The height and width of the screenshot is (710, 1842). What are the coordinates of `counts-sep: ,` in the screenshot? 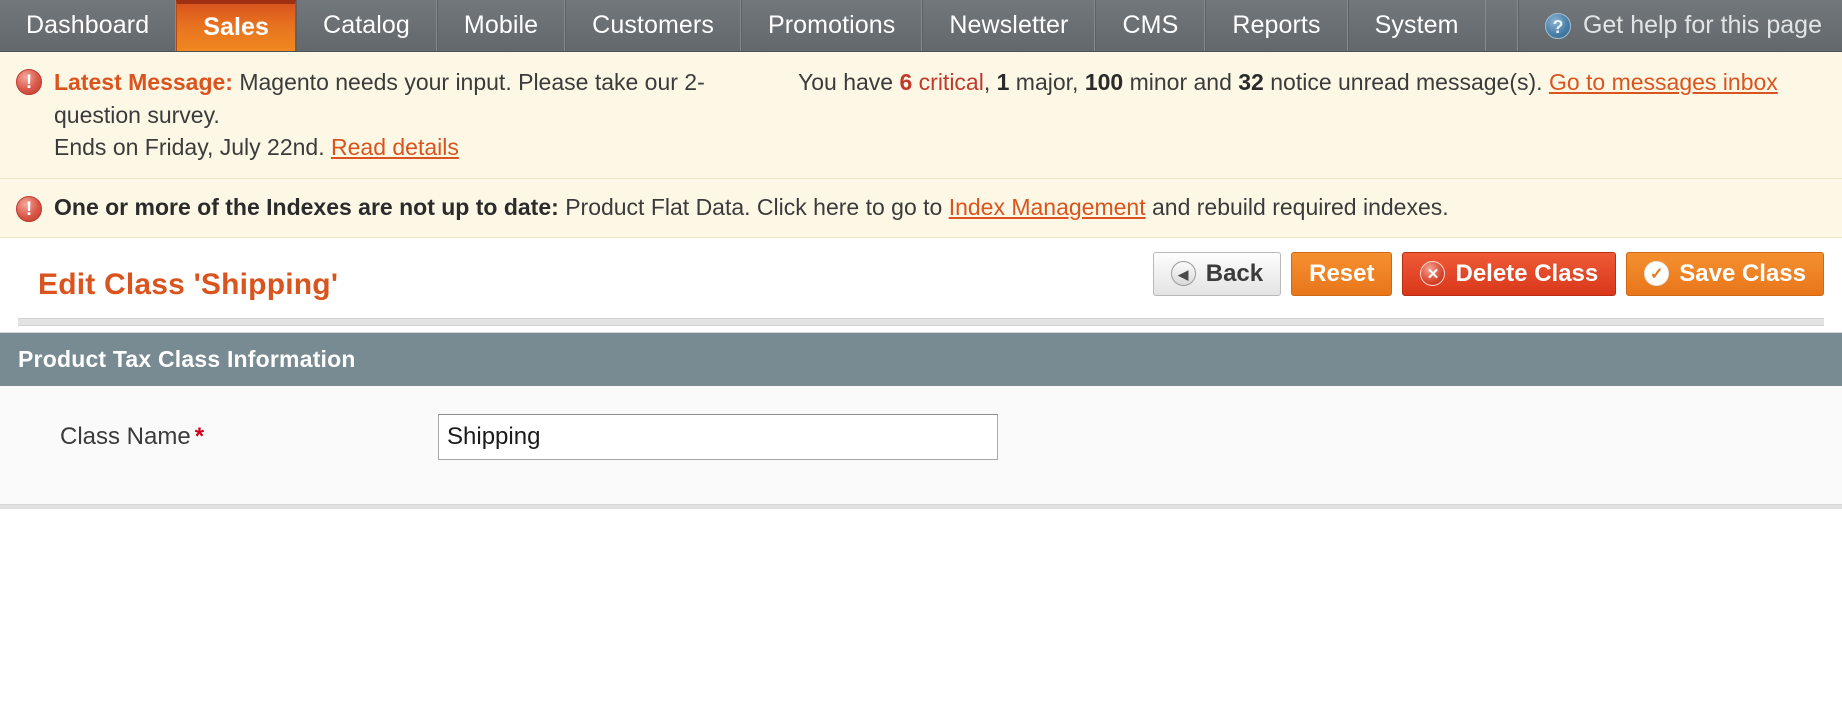 It's located at (987, 82).